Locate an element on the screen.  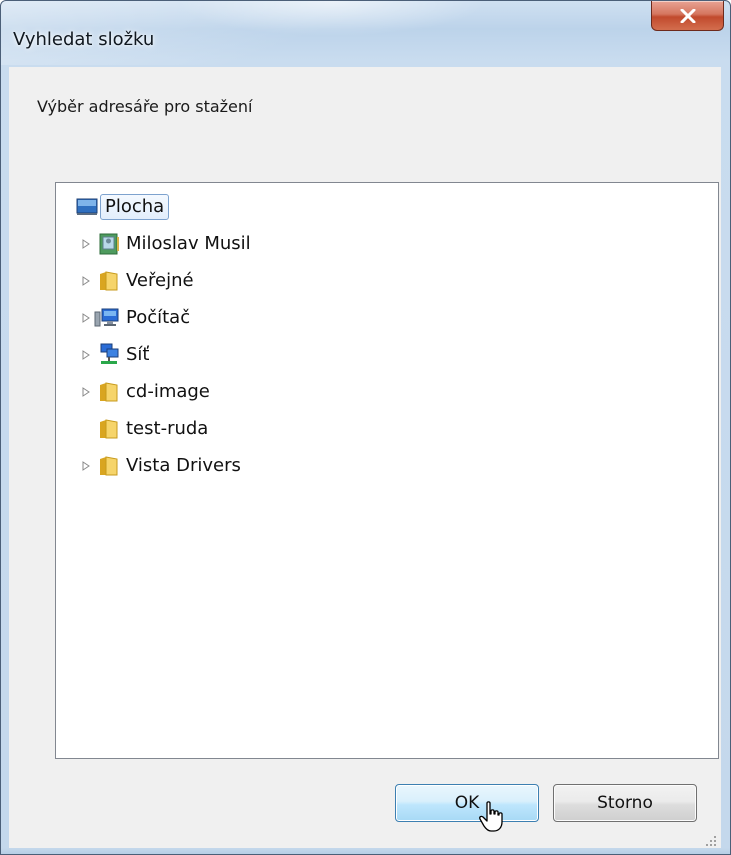
tree-item-pocitac: Počítač is located at coordinates (387, 318).